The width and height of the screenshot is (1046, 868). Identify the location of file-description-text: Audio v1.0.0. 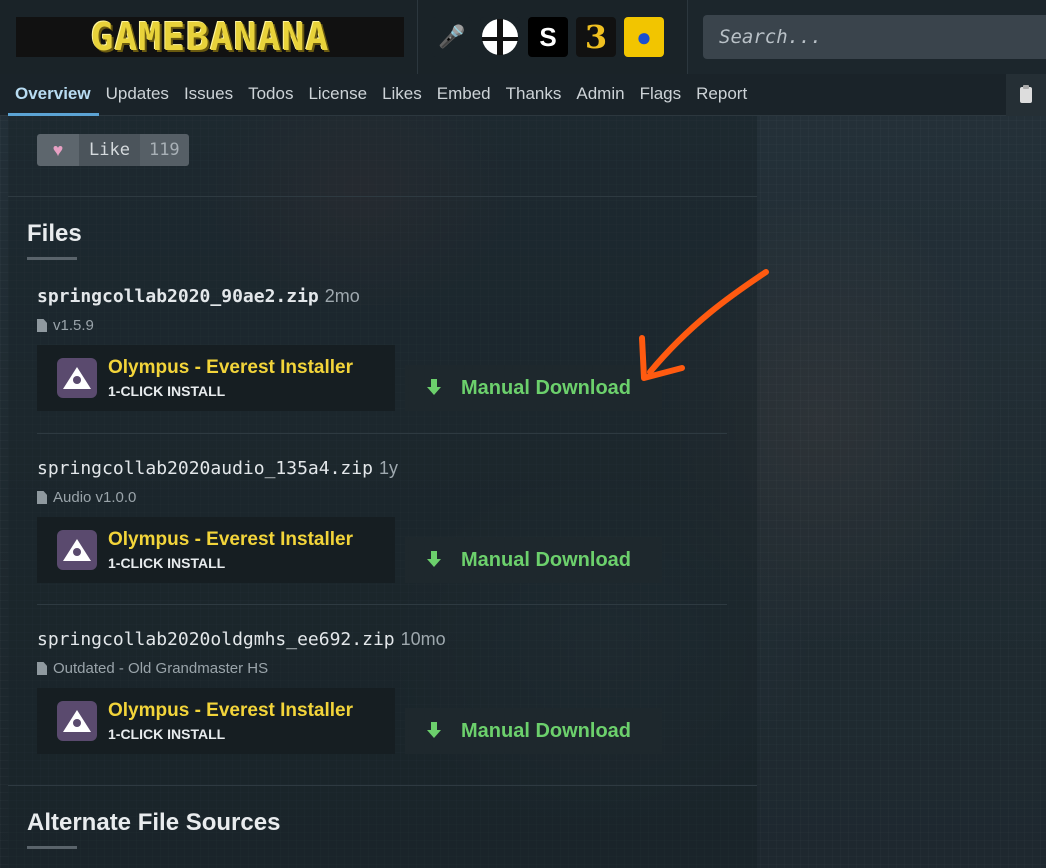
(95, 497).